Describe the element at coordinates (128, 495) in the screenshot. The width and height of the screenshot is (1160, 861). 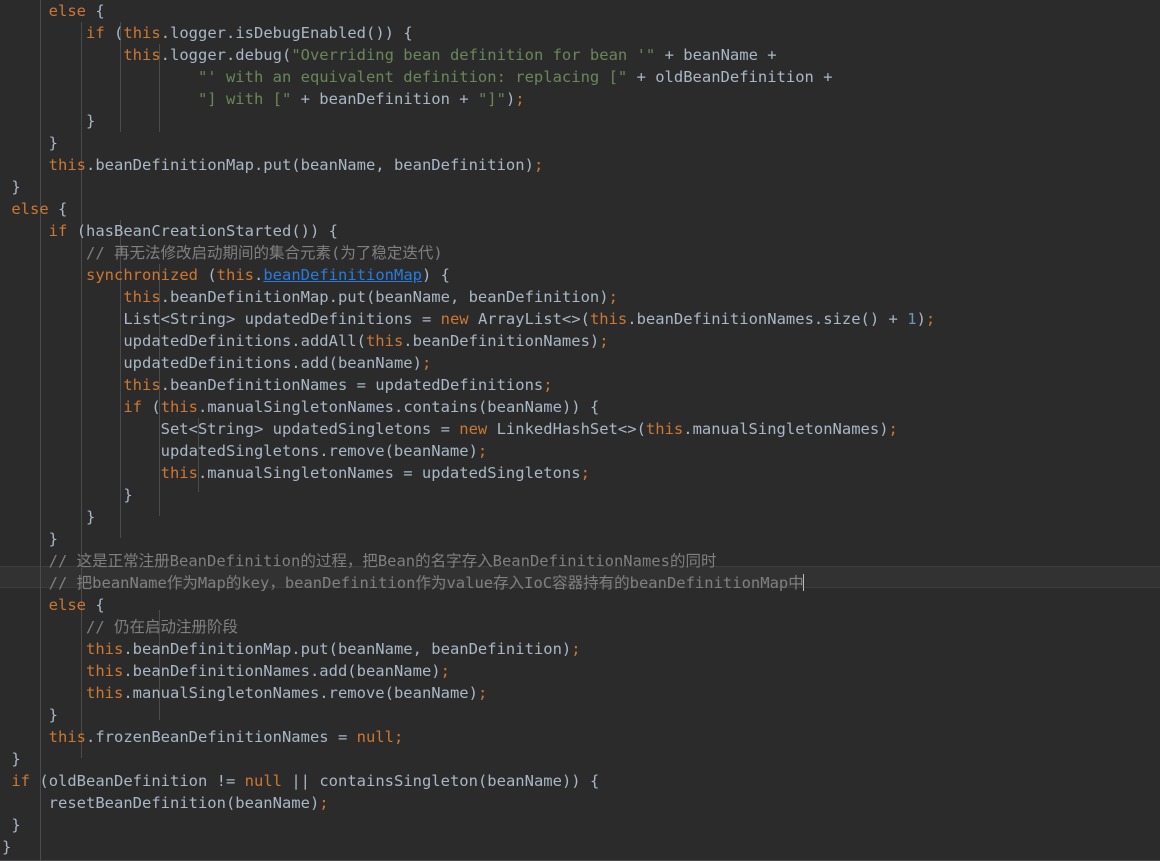
I see `code-line-23: }` at that location.